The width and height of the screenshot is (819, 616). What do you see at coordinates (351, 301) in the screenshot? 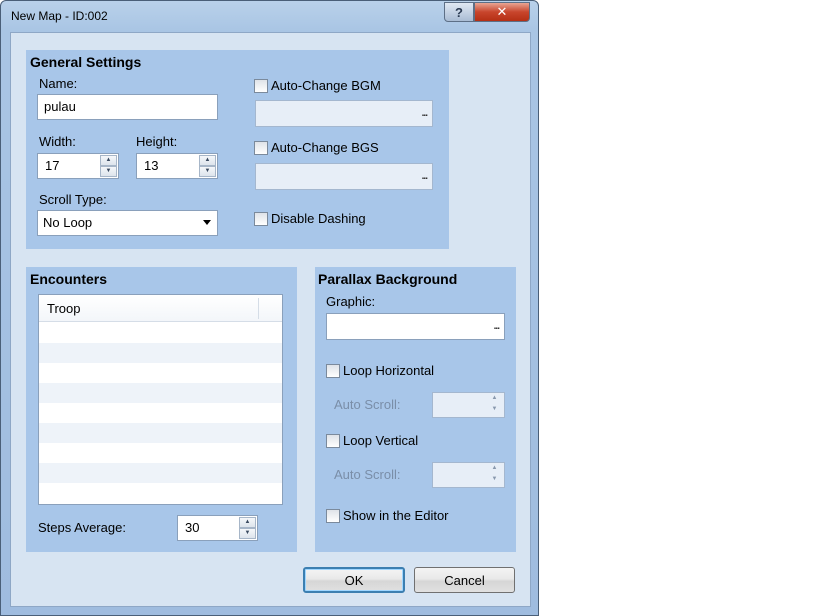
I see `graphic-label: Graphic:` at bounding box center [351, 301].